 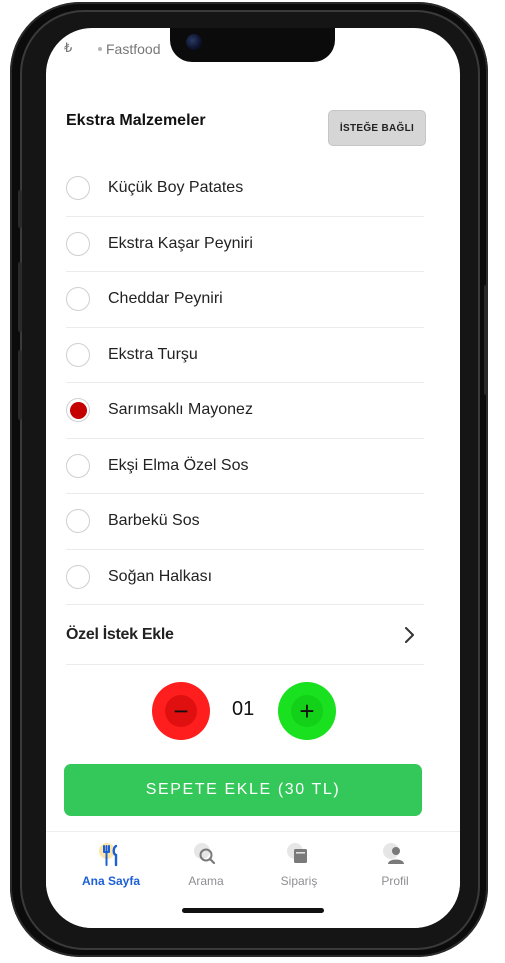 What do you see at coordinates (206, 881) in the screenshot?
I see `tab-label: Arama` at bounding box center [206, 881].